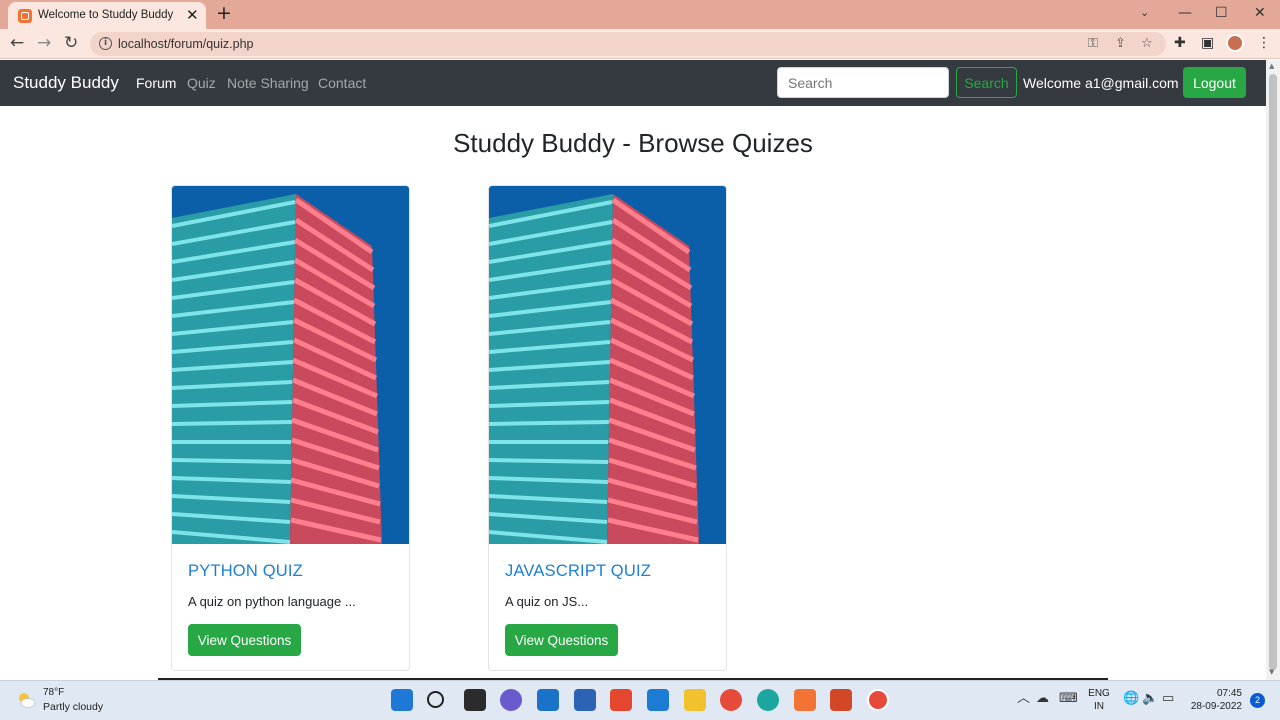  What do you see at coordinates (1101, 83) in the screenshot?
I see `welcome-text: Welcome a1@gmail.com` at bounding box center [1101, 83].